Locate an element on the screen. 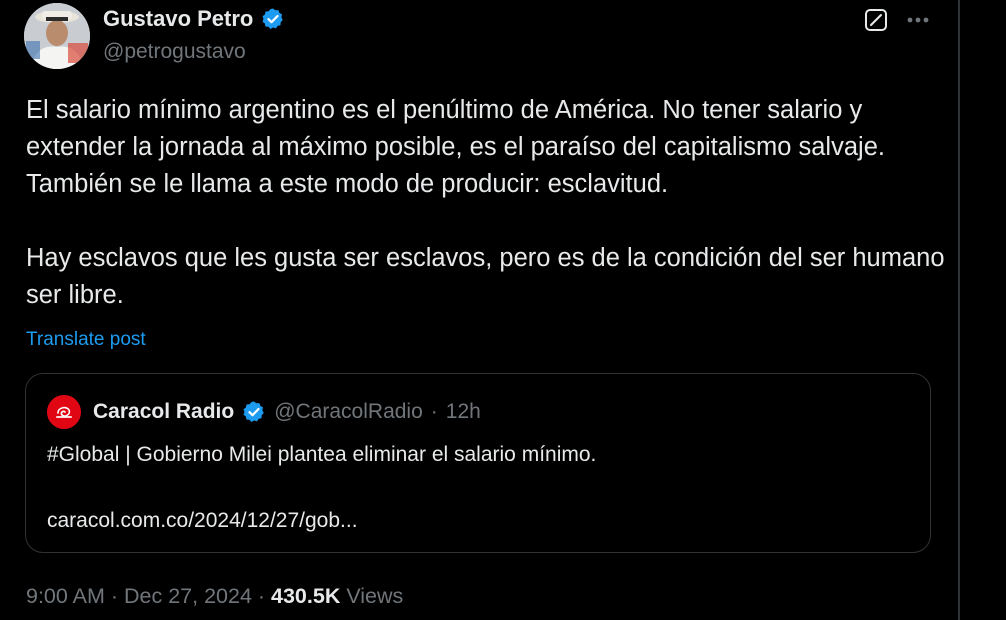  translate-post-link: Translate post is located at coordinates (86, 340).